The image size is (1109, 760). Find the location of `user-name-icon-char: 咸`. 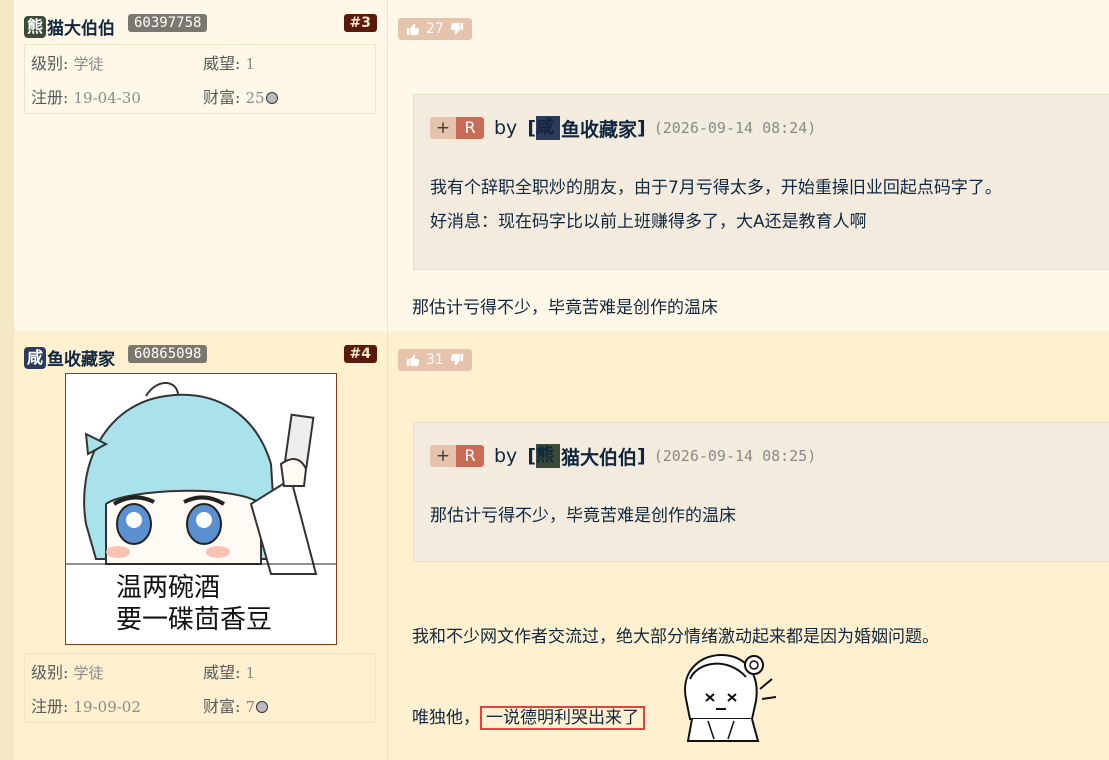

user-name-icon-char: 咸 is located at coordinates (35, 357).